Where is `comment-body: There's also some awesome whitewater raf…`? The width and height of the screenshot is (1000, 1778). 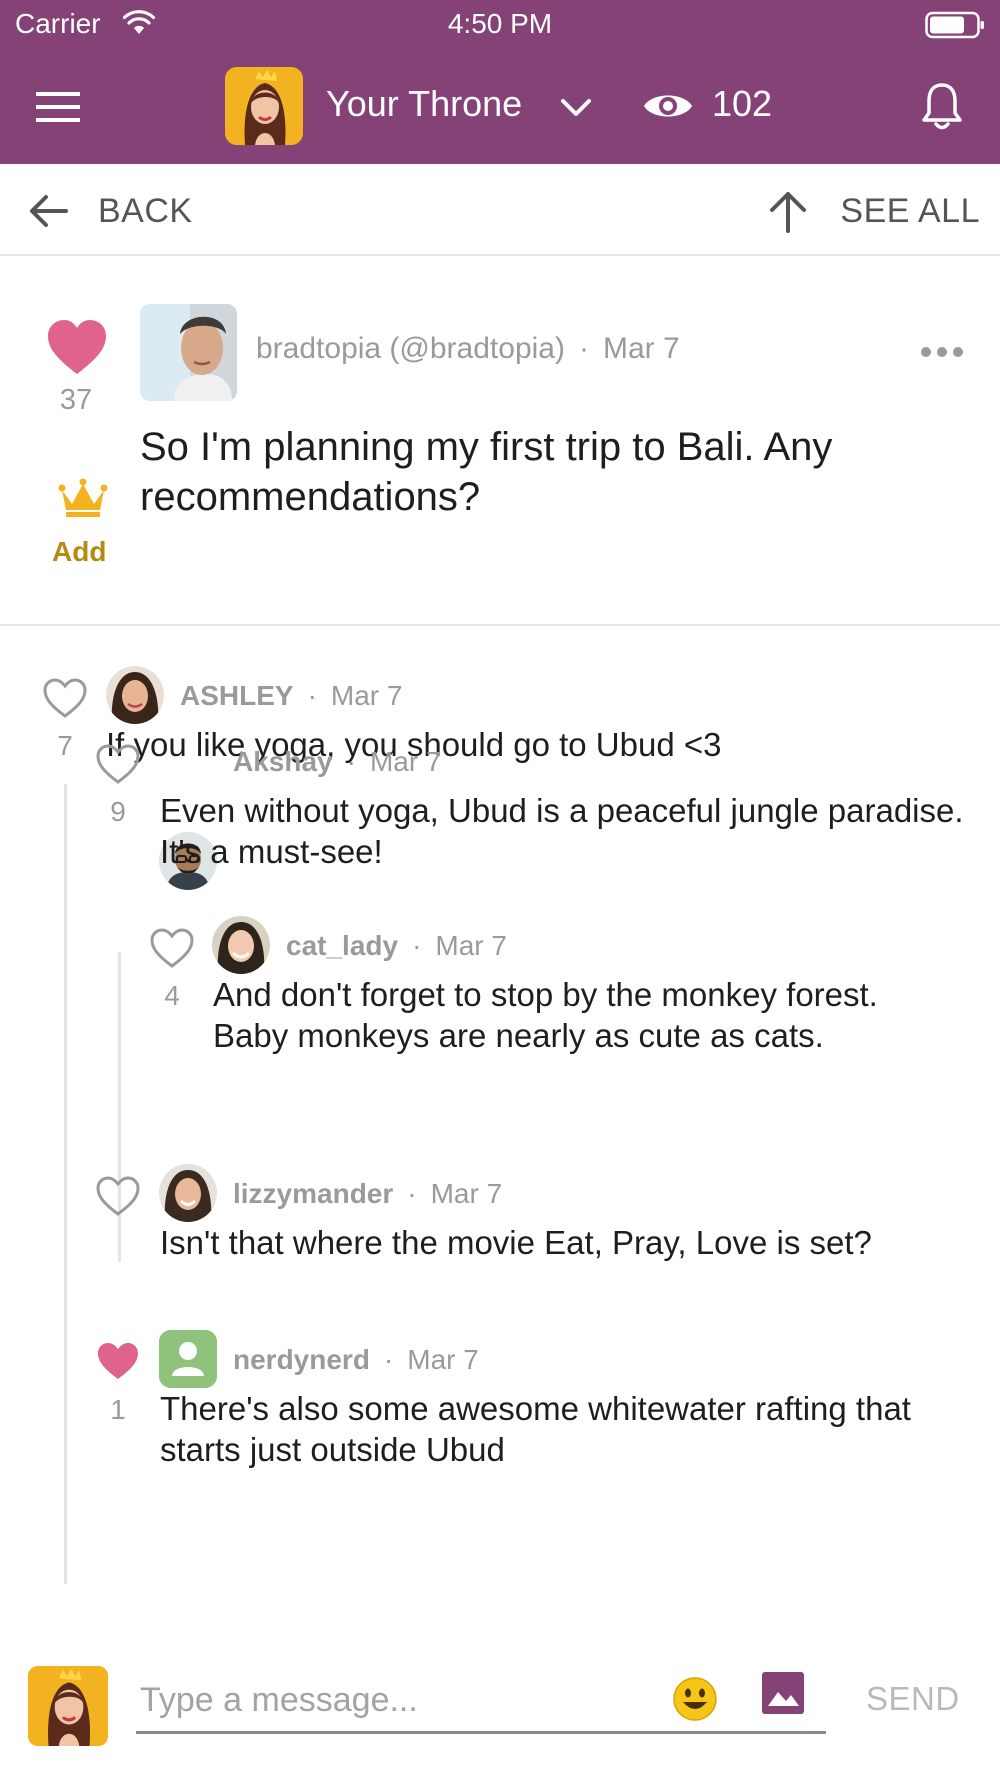
comment-body: There's also some awesome whitewater raf… is located at coordinates (535, 1429).